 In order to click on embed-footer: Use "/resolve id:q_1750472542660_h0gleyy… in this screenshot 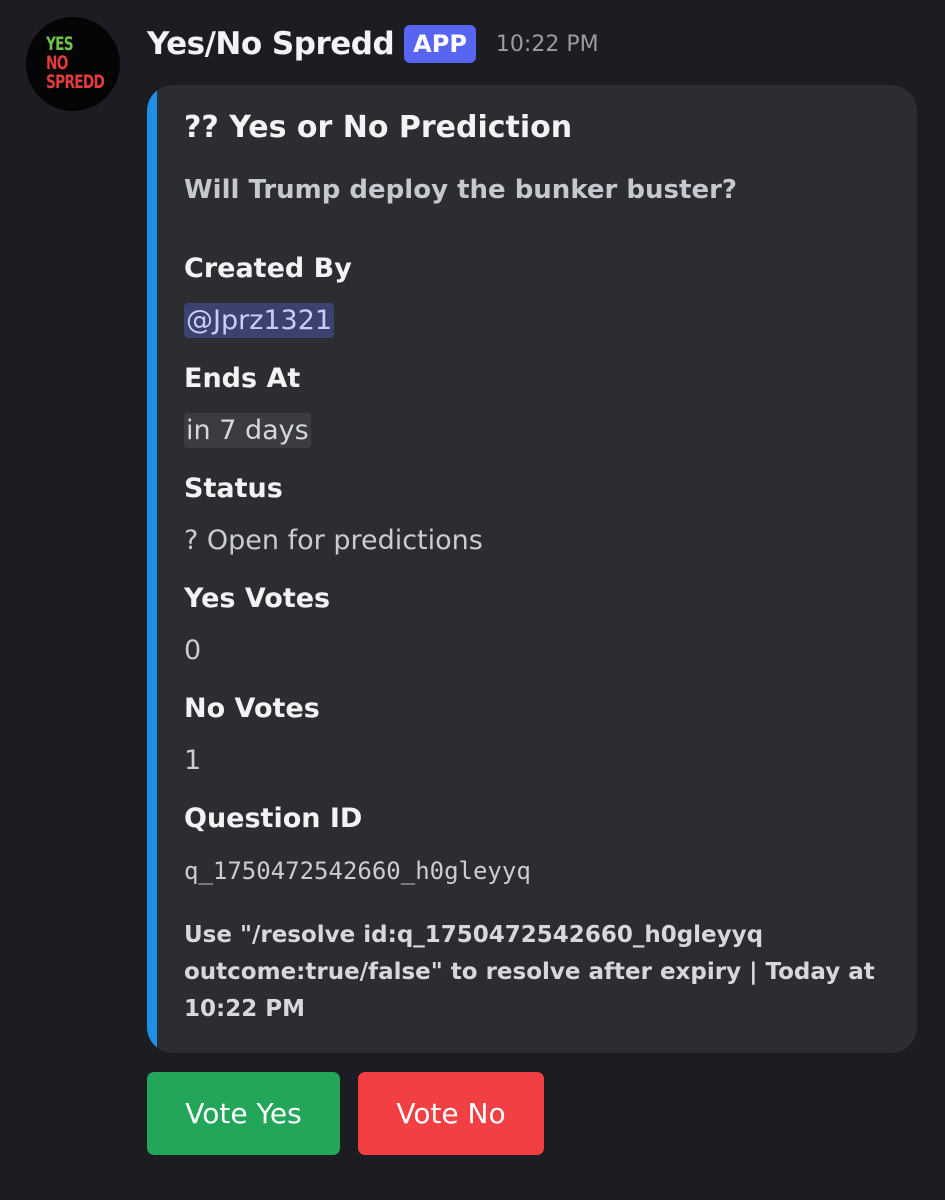, I will do `click(529, 972)`.